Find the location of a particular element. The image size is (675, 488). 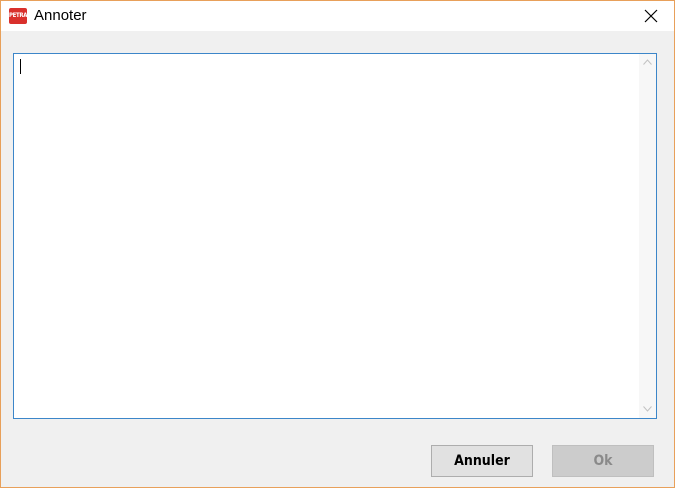

petra-app-icon: PETRA is located at coordinates (18, 16).